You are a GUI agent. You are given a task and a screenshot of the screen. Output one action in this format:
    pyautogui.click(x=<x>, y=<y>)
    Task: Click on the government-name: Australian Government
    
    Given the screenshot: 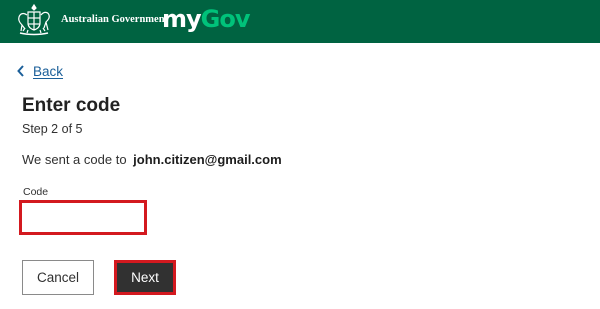 What is the action you would take?
    pyautogui.click(x=115, y=19)
    